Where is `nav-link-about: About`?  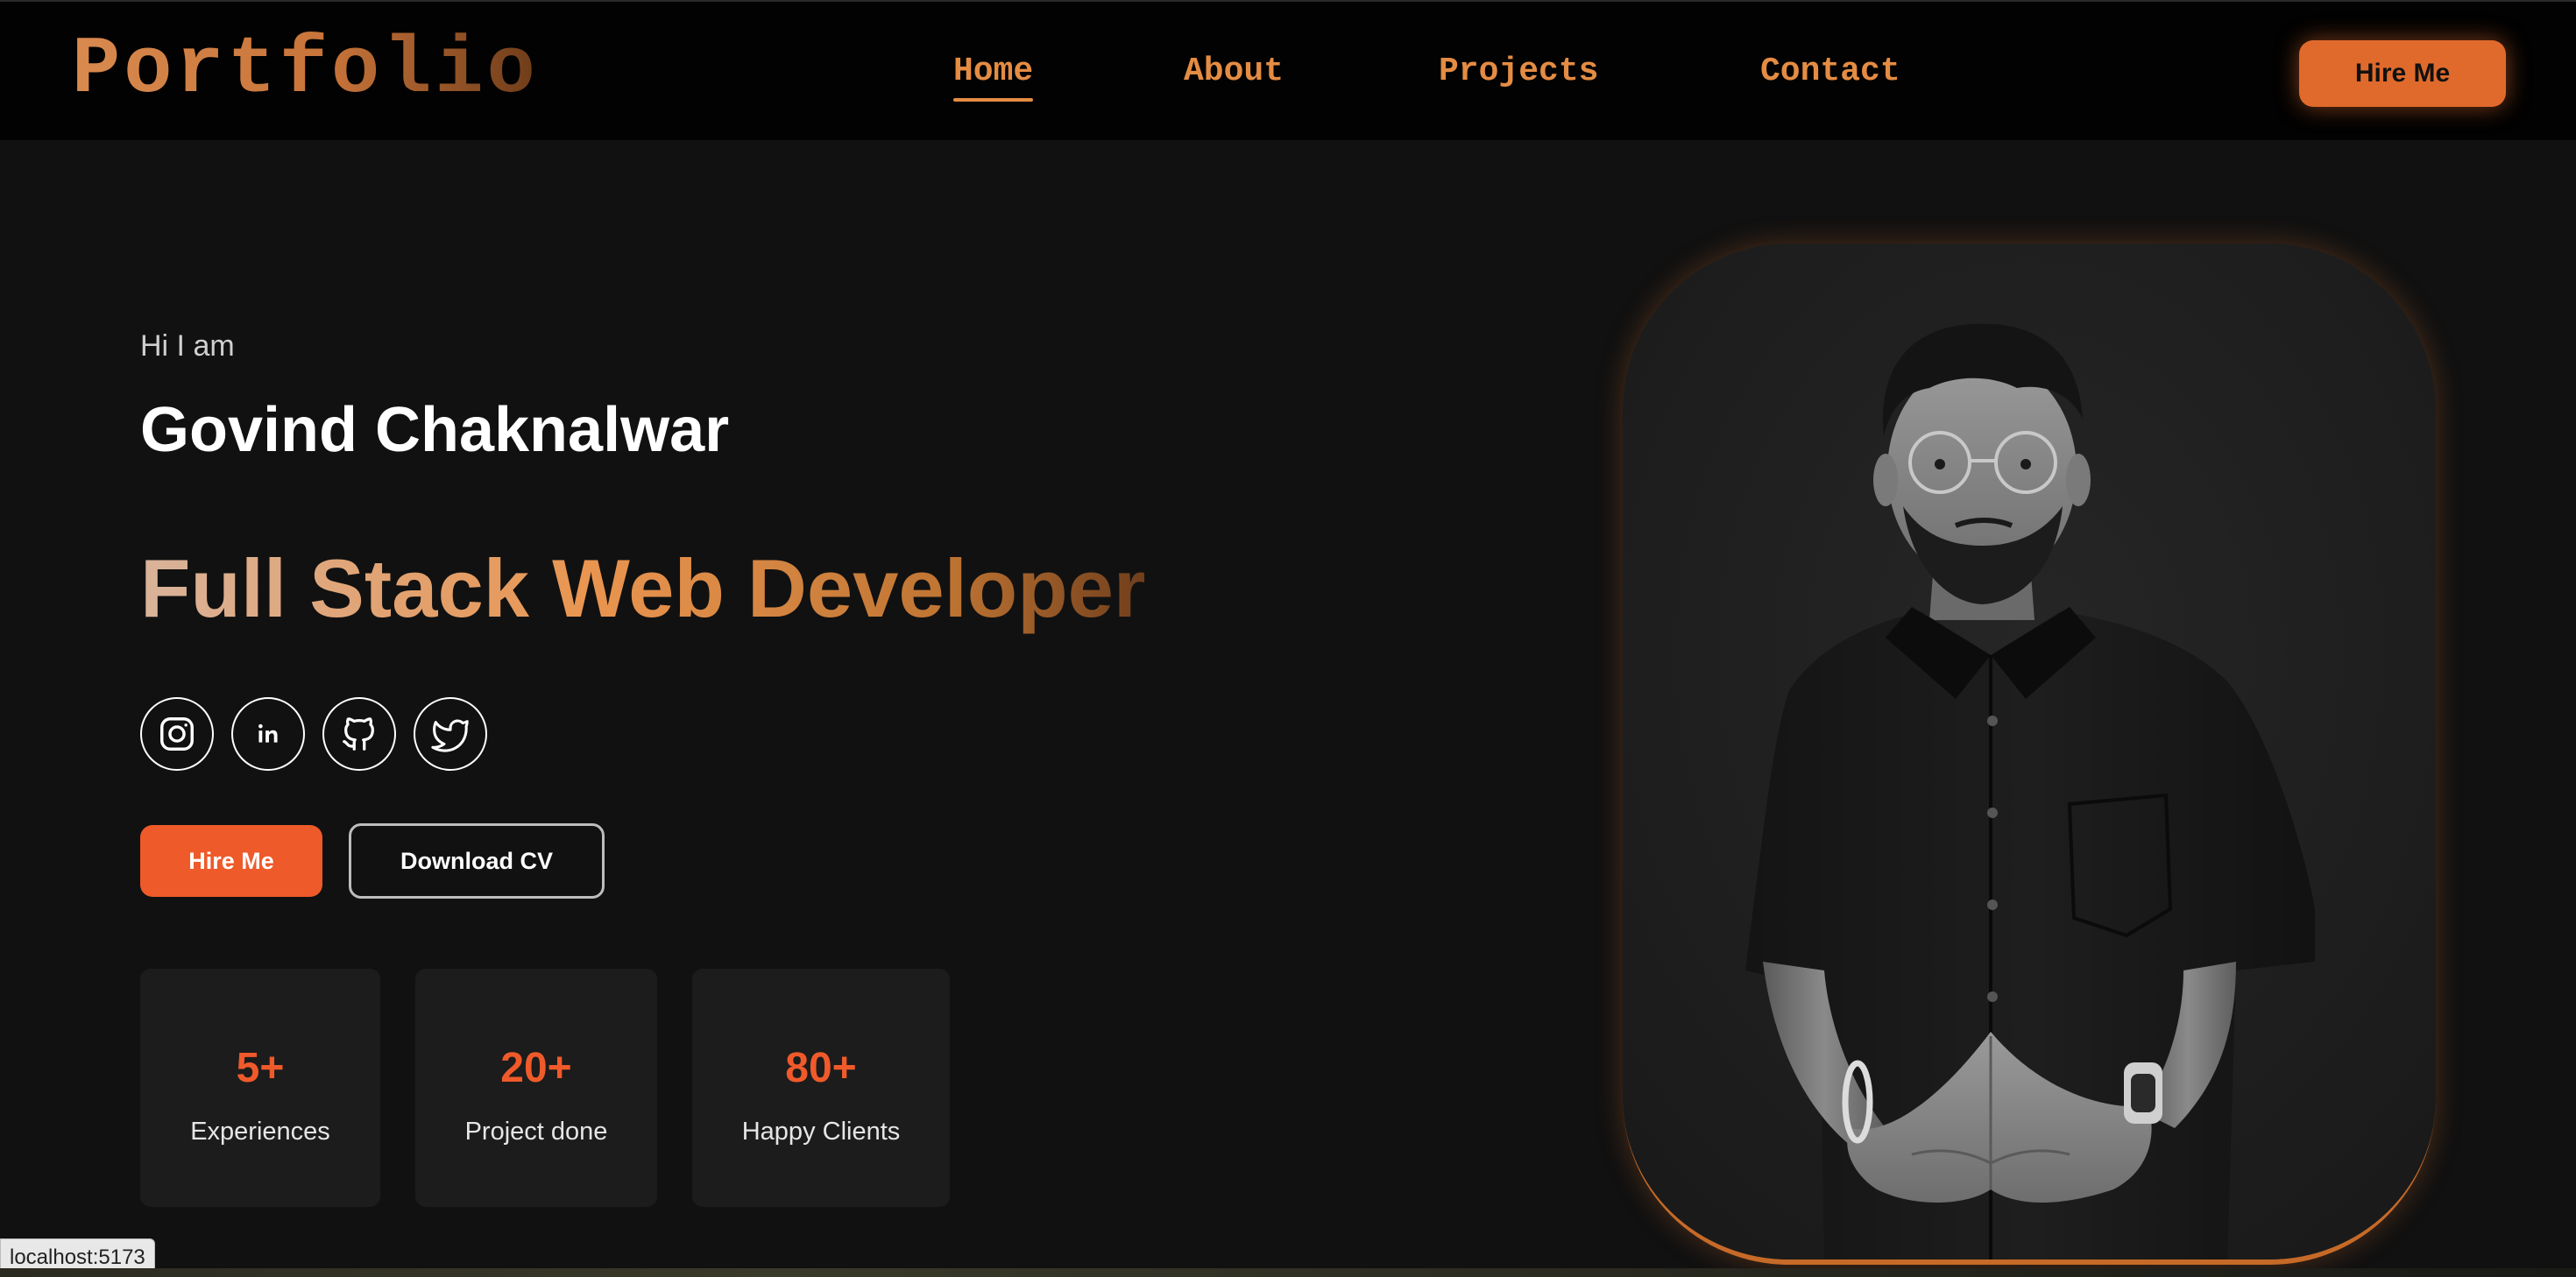 nav-link-about: About is located at coordinates (1234, 71).